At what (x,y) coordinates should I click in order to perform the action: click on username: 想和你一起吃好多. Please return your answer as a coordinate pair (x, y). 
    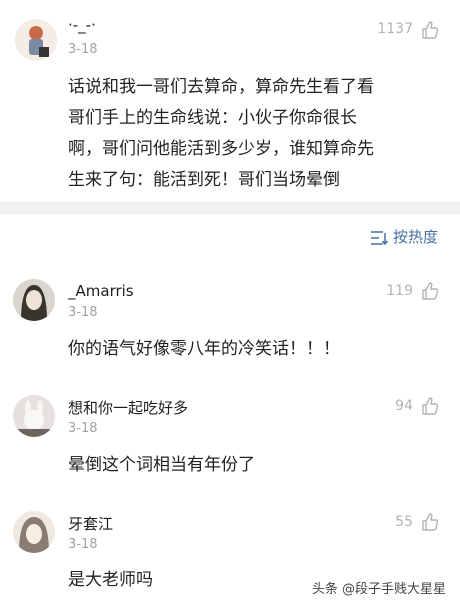
    Looking at the image, I should click on (128, 407).